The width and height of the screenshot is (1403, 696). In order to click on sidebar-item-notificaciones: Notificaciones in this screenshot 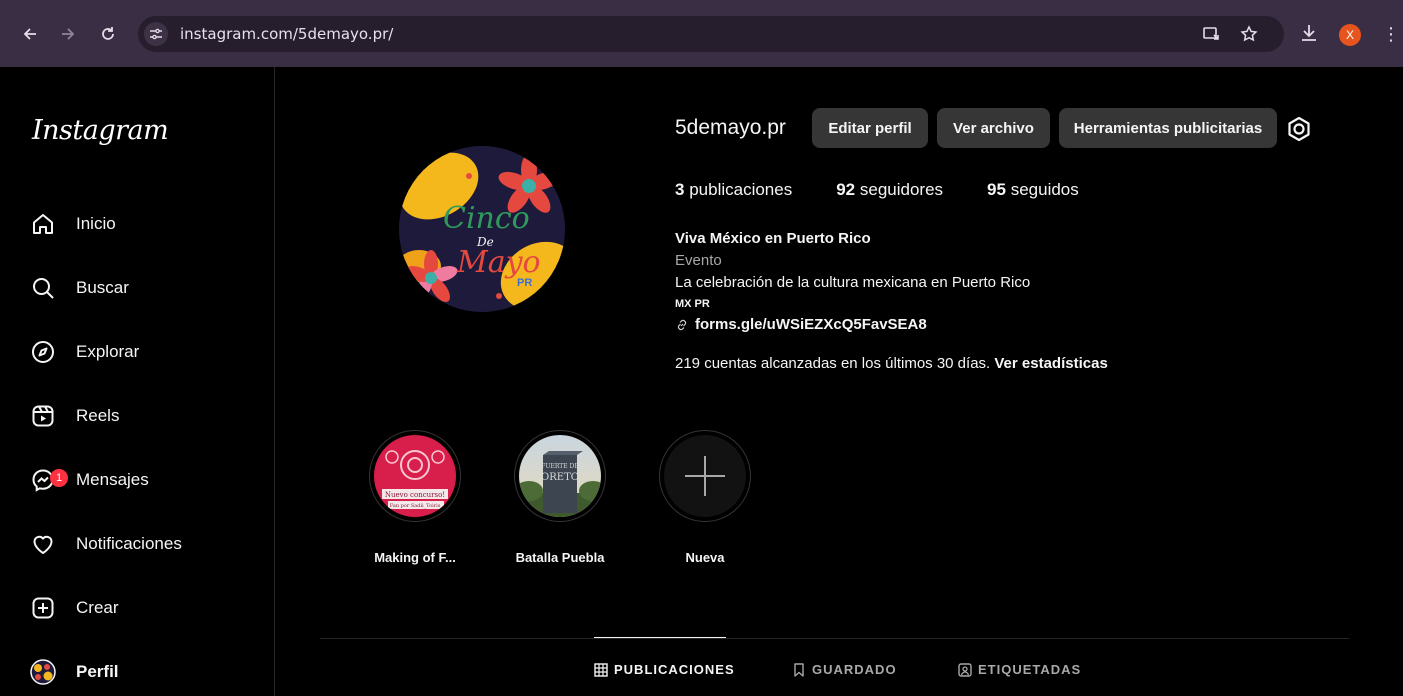, I will do `click(145, 544)`.